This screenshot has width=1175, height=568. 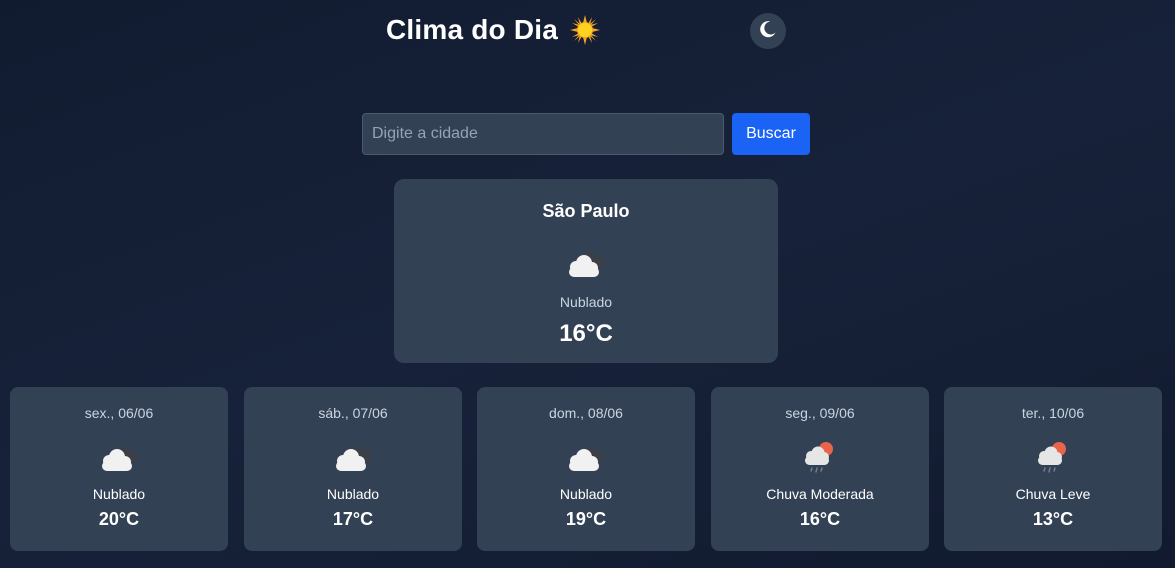 What do you see at coordinates (820, 519) in the screenshot?
I see `forecast-temperature: 16°C` at bounding box center [820, 519].